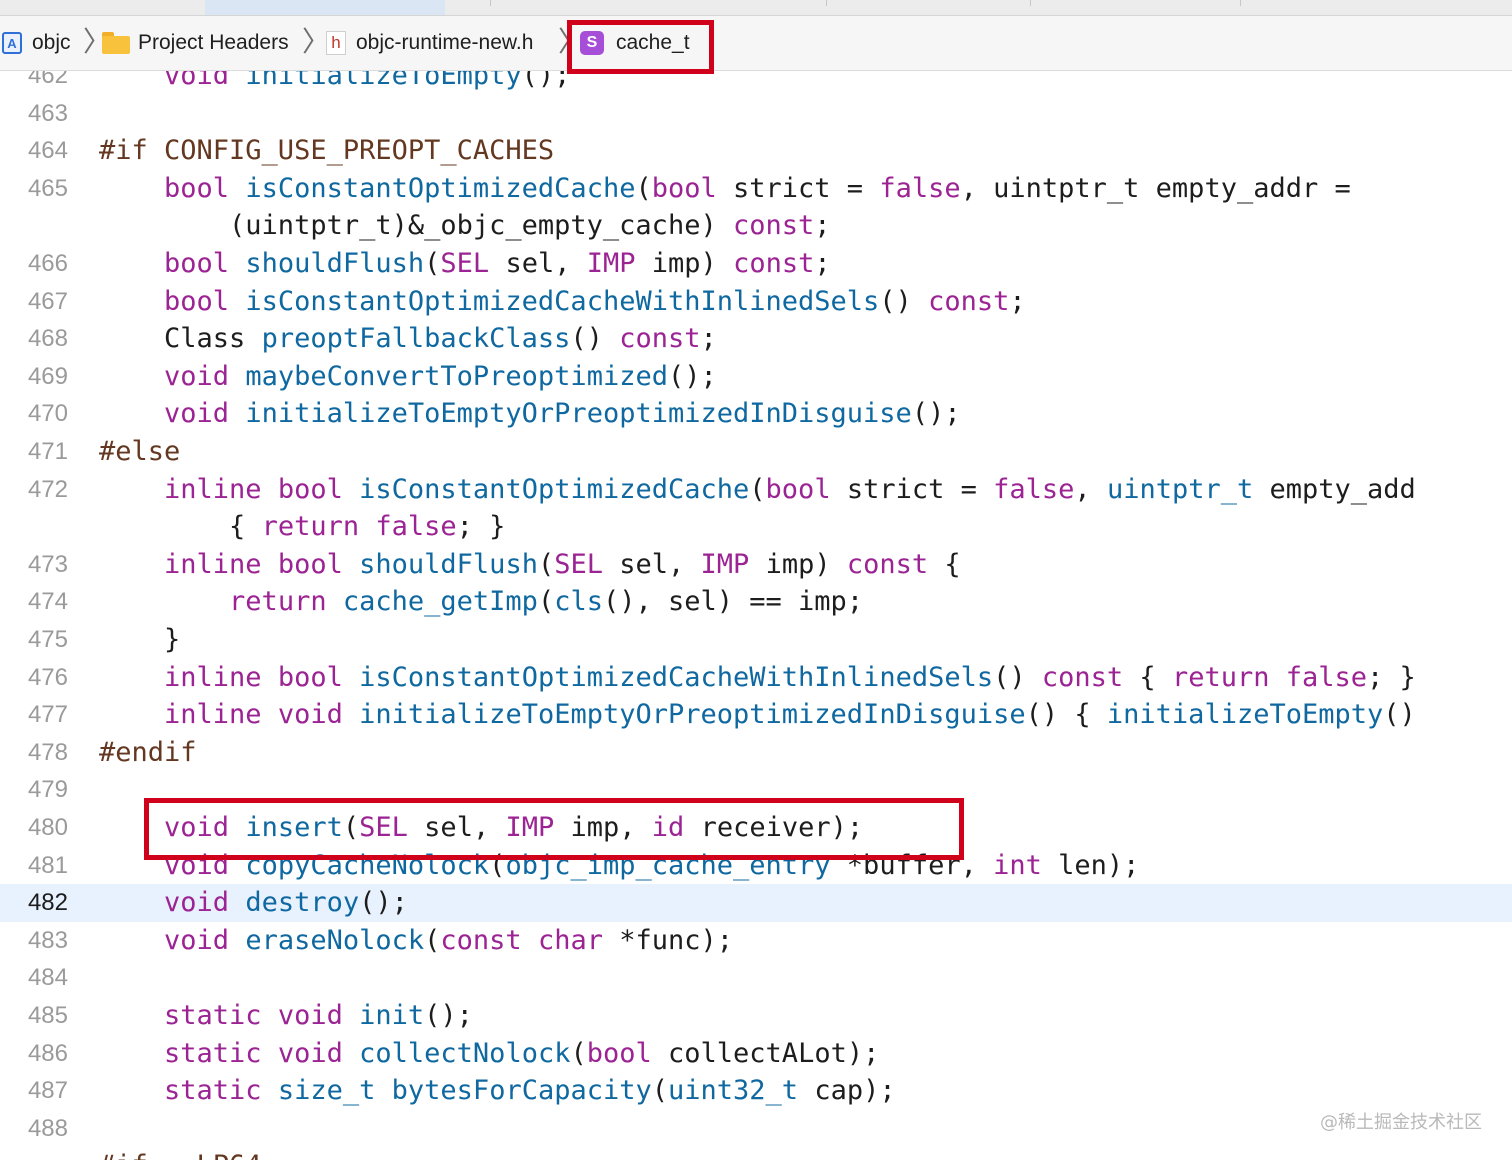 Image resolution: width=1512 pixels, height=1160 pixels. What do you see at coordinates (756, 151) in the screenshot?
I see `code-line: 464 #if CONFIG_USE_PREOPT_CACHES` at bounding box center [756, 151].